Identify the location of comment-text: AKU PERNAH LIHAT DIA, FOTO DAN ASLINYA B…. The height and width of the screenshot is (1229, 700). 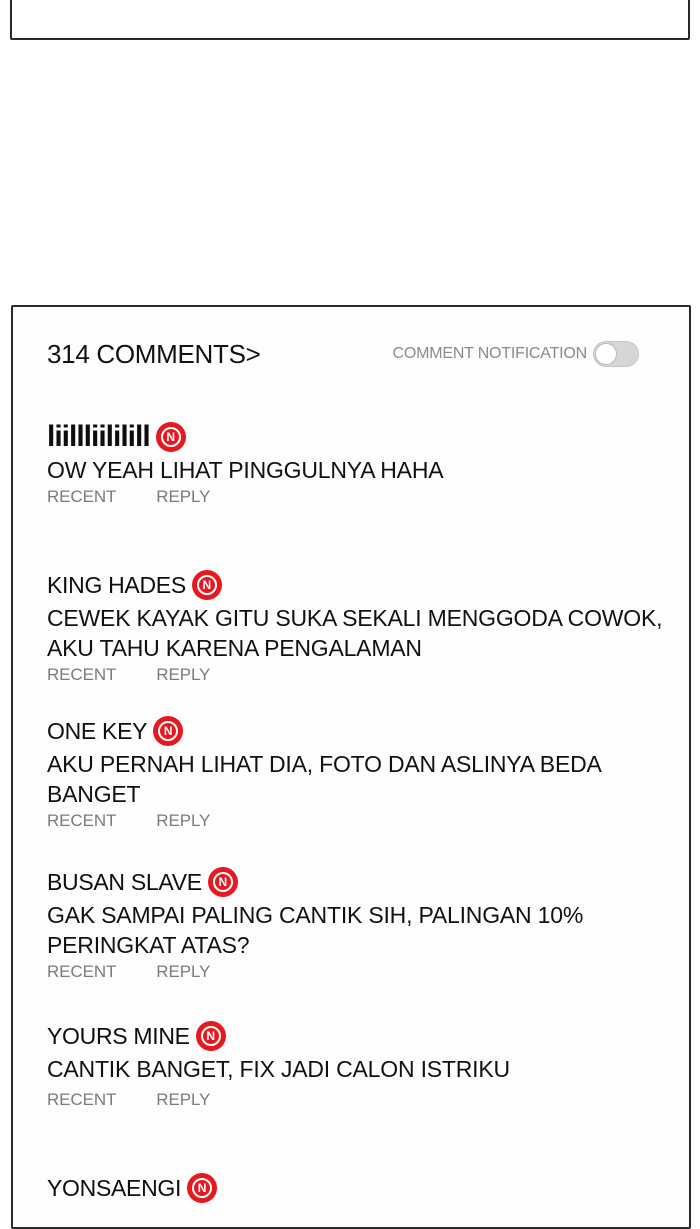
(324, 779).